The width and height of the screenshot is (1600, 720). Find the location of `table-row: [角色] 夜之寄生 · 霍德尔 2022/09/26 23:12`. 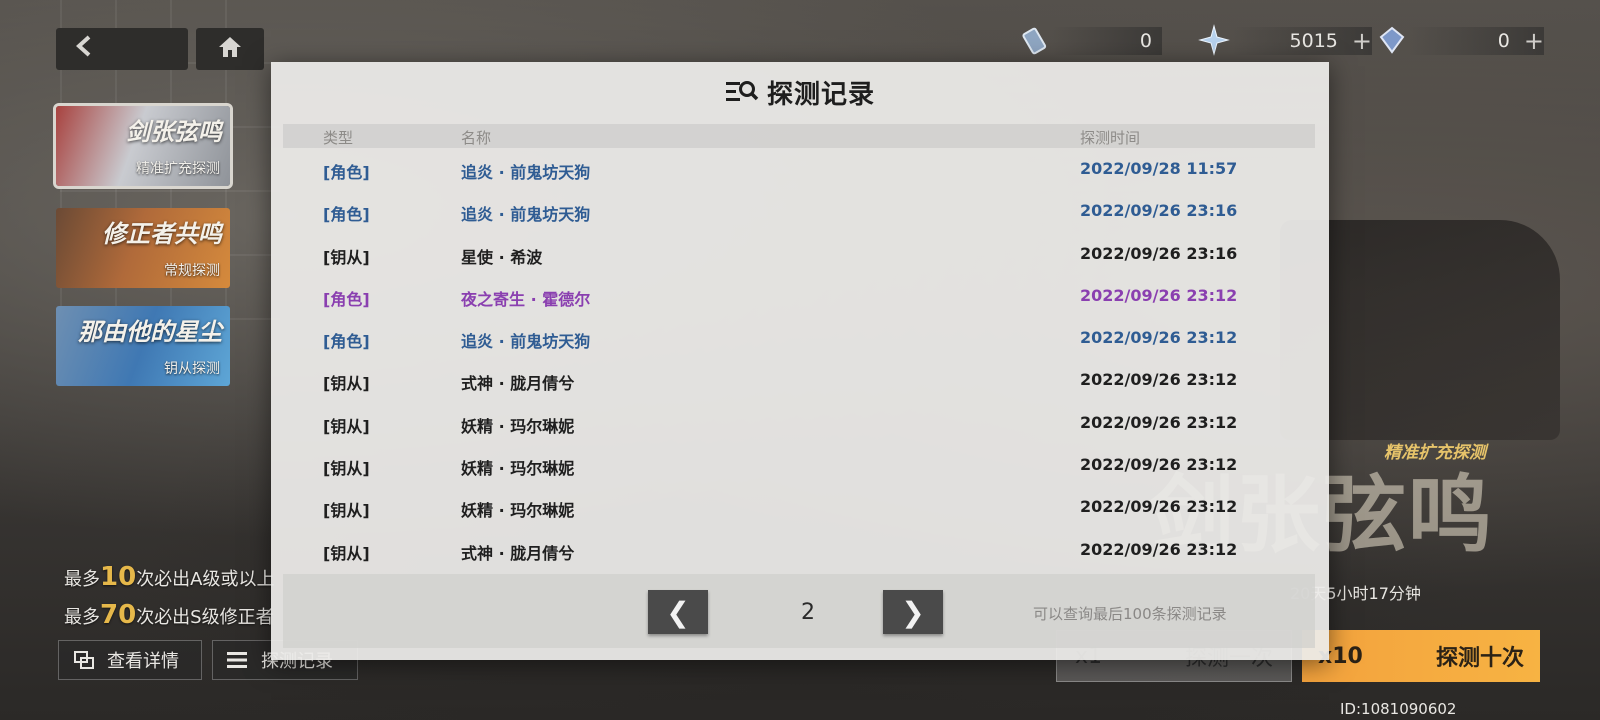

table-row: [角色] 夜之寄生 · 霍德尔 2022/09/26 23:12 is located at coordinates (799, 296).